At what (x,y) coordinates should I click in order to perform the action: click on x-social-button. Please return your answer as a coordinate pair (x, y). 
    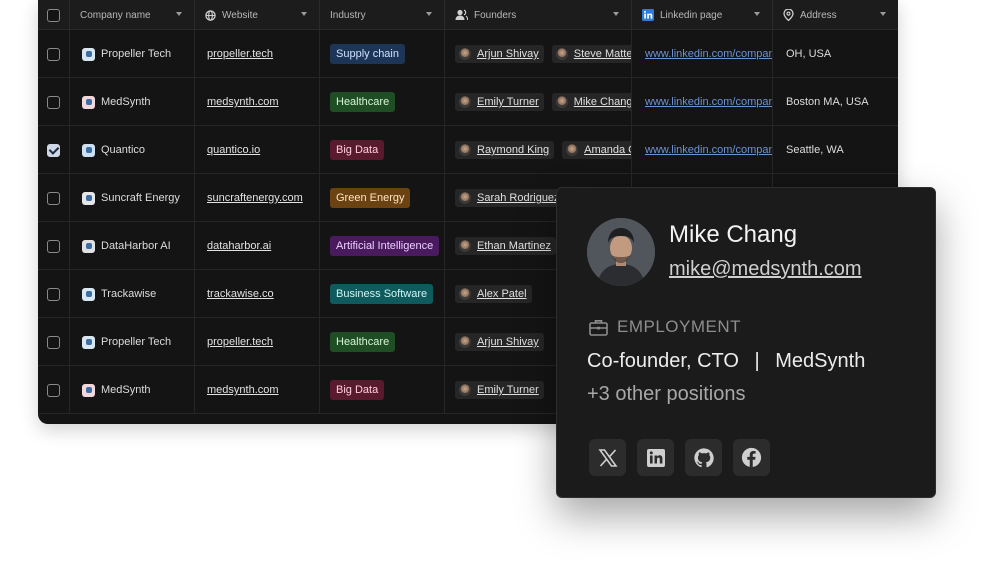
    Looking at the image, I should click on (607, 457).